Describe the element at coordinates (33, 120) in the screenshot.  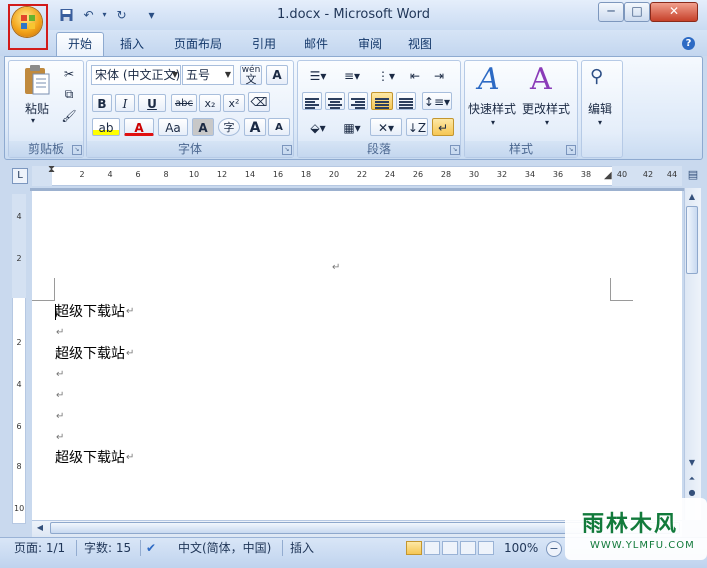
I see `paste-dropdown-icon: ▾` at that location.